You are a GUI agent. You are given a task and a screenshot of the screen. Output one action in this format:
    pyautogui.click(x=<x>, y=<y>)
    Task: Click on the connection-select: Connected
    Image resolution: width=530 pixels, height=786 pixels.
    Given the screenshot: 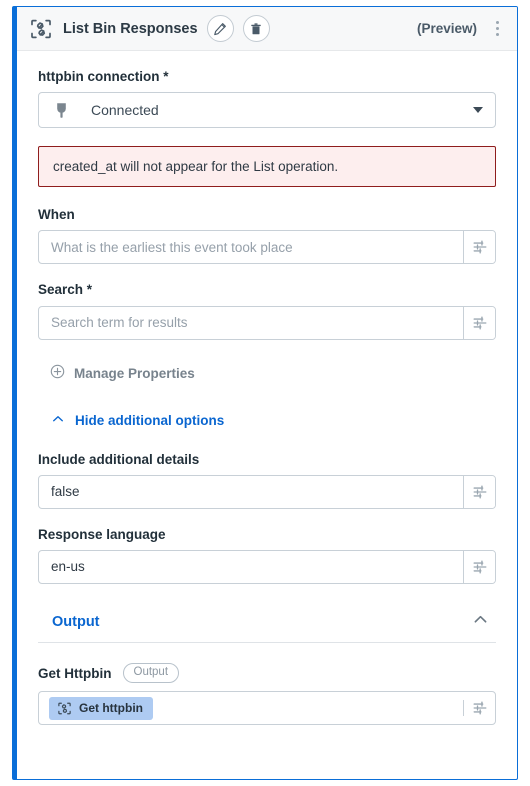 What is the action you would take?
    pyautogui.click(x=267, y=110)
    